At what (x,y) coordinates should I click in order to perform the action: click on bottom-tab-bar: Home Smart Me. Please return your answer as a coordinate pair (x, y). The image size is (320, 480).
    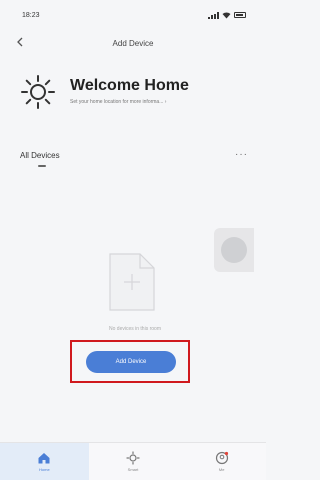
    Looking at the image, I should click on (133, 461).